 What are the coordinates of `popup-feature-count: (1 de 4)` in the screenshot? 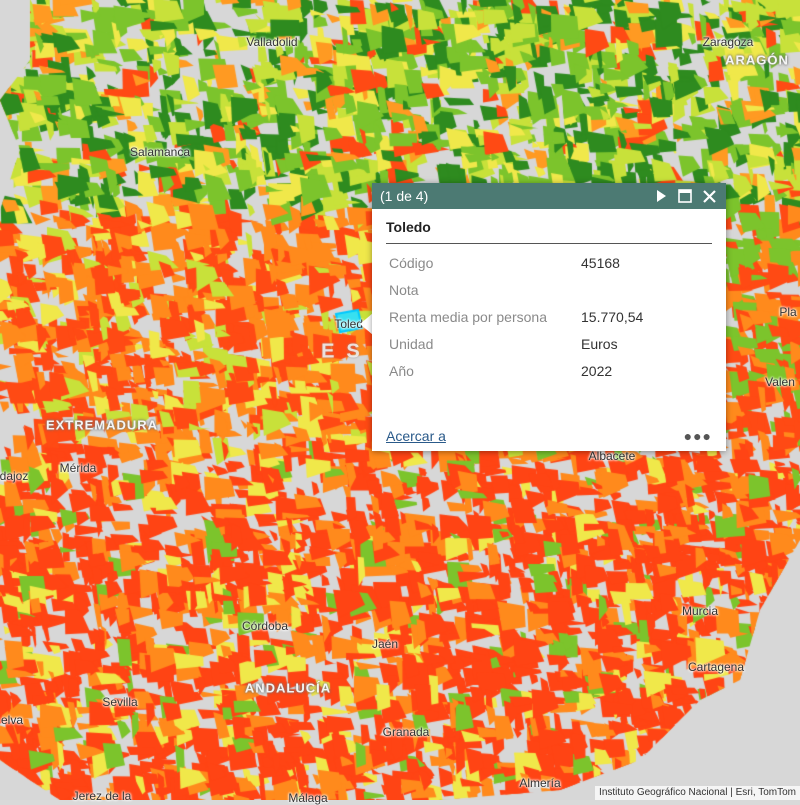 It's located at (404, 196).